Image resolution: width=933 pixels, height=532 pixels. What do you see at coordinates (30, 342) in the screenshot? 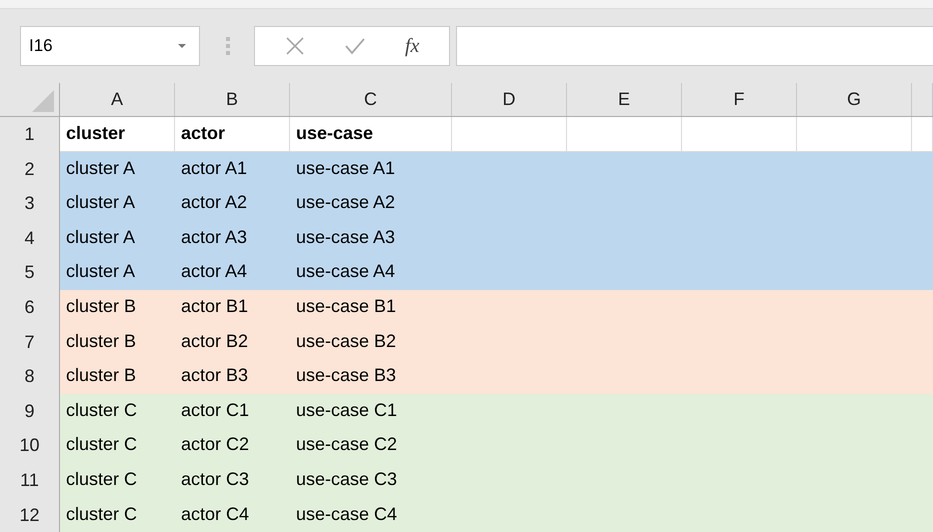
I see `row-header: 7` at bounding box center [30, 342].